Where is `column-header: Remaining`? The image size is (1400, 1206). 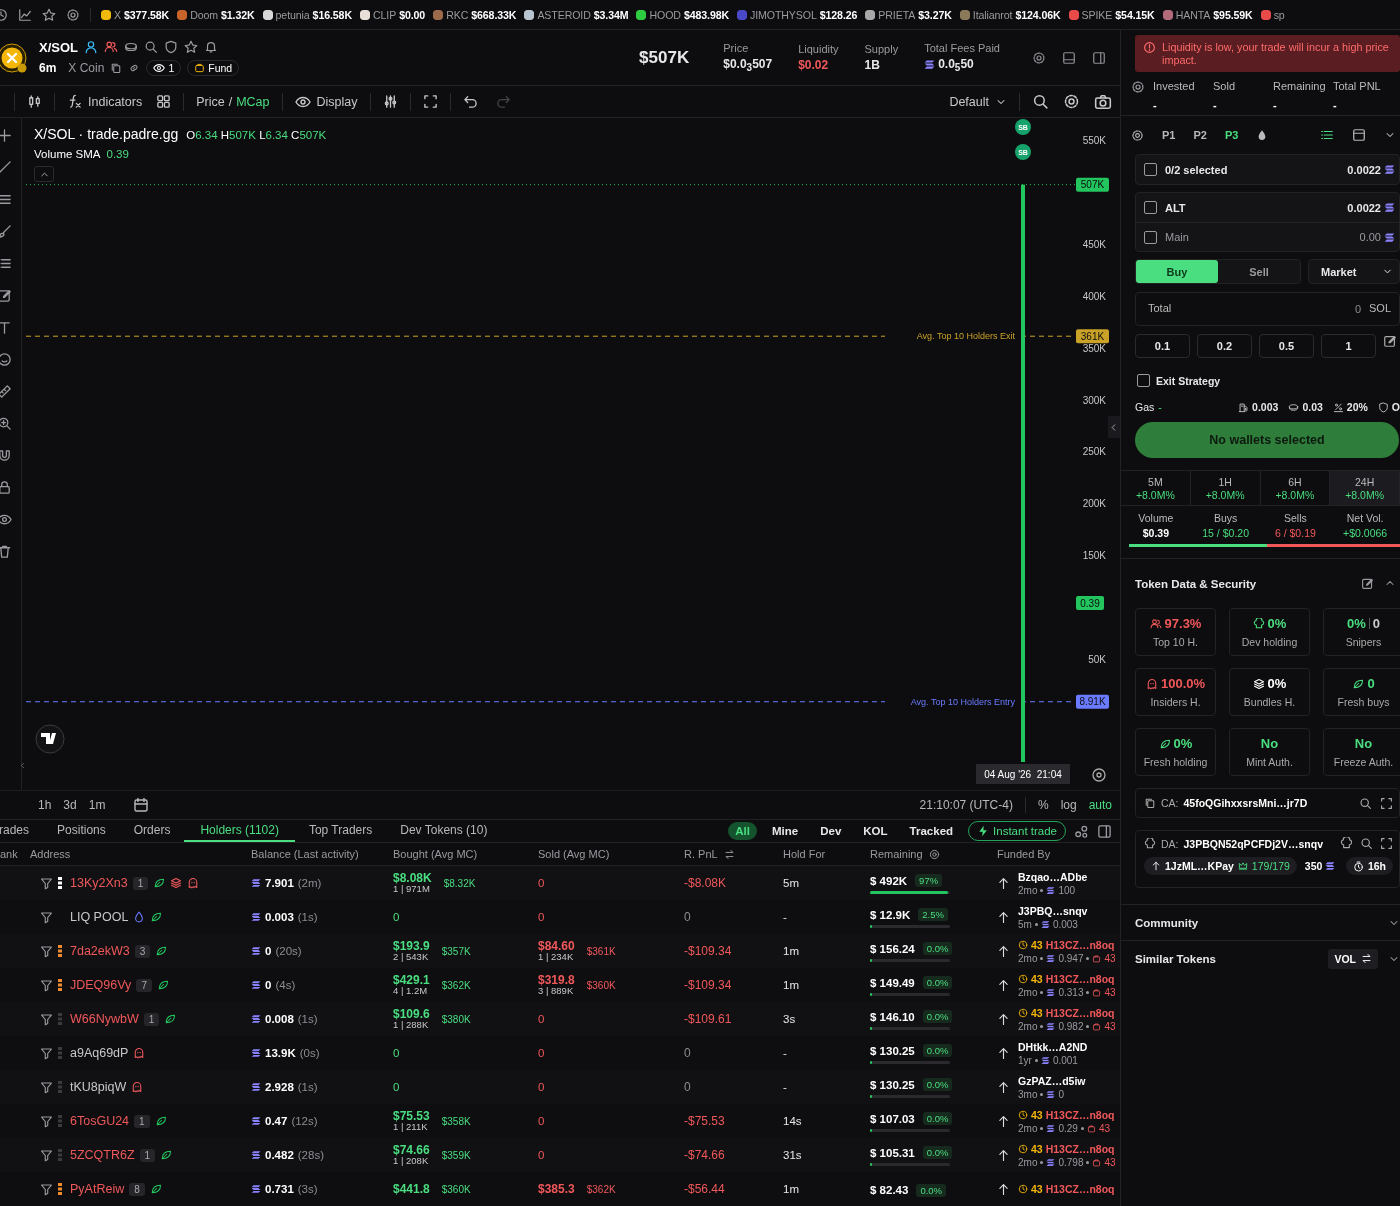 column-header: Remaining is located at coordinates (896, 854).